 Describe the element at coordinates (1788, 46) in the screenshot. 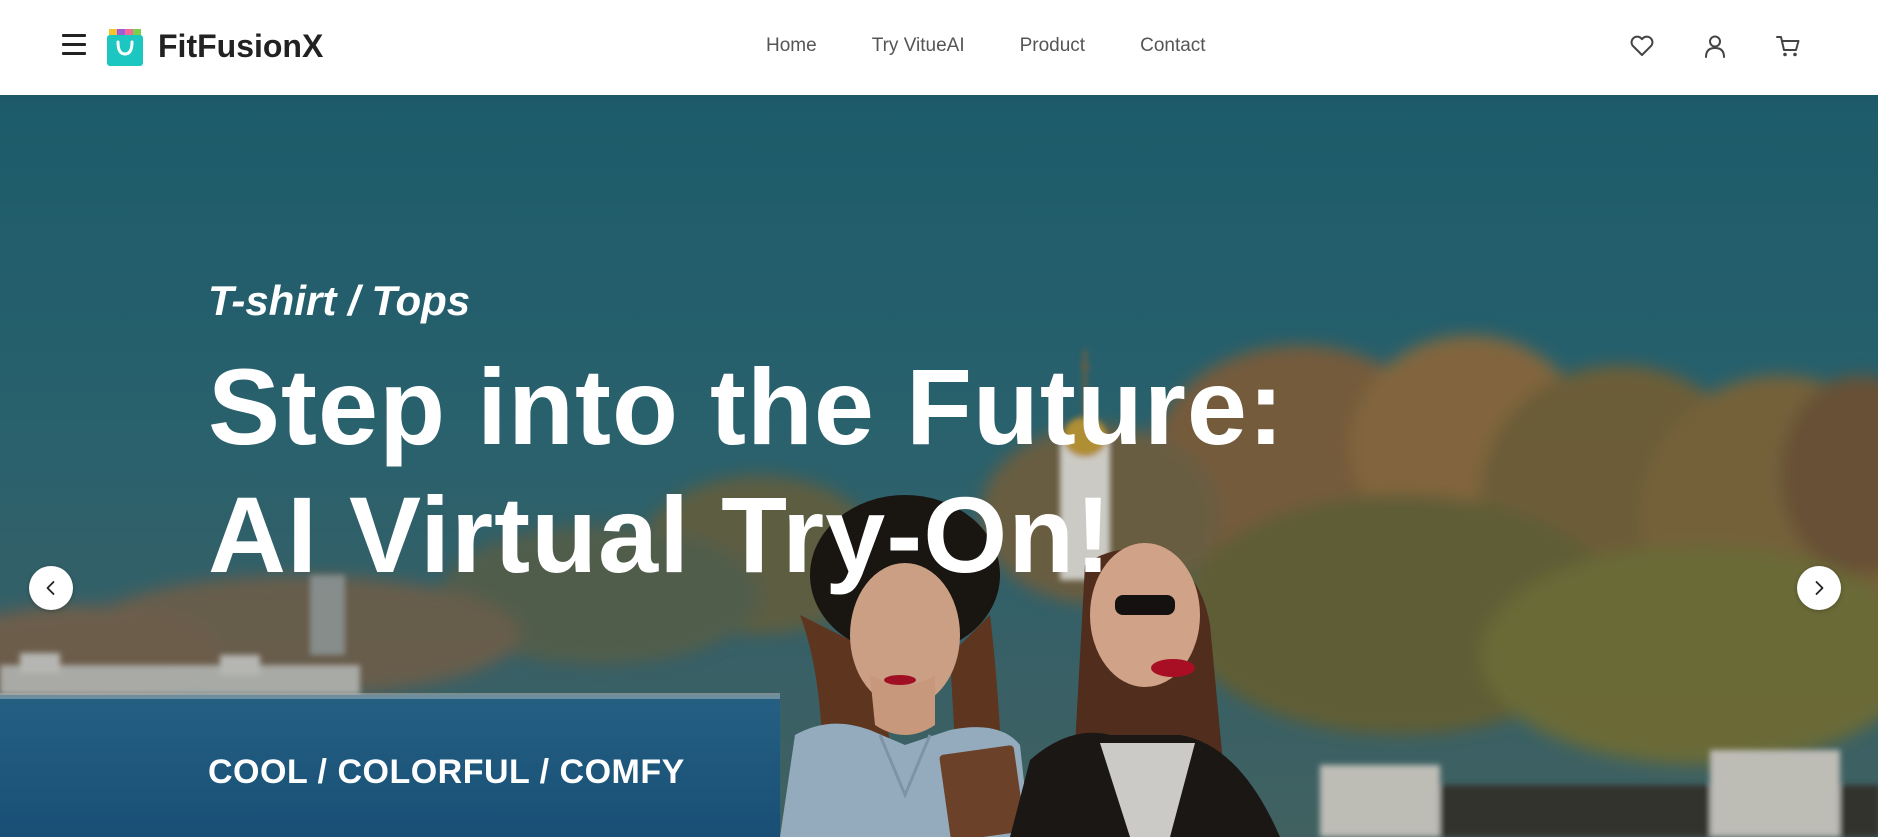

I see `cart-icon` at that location.